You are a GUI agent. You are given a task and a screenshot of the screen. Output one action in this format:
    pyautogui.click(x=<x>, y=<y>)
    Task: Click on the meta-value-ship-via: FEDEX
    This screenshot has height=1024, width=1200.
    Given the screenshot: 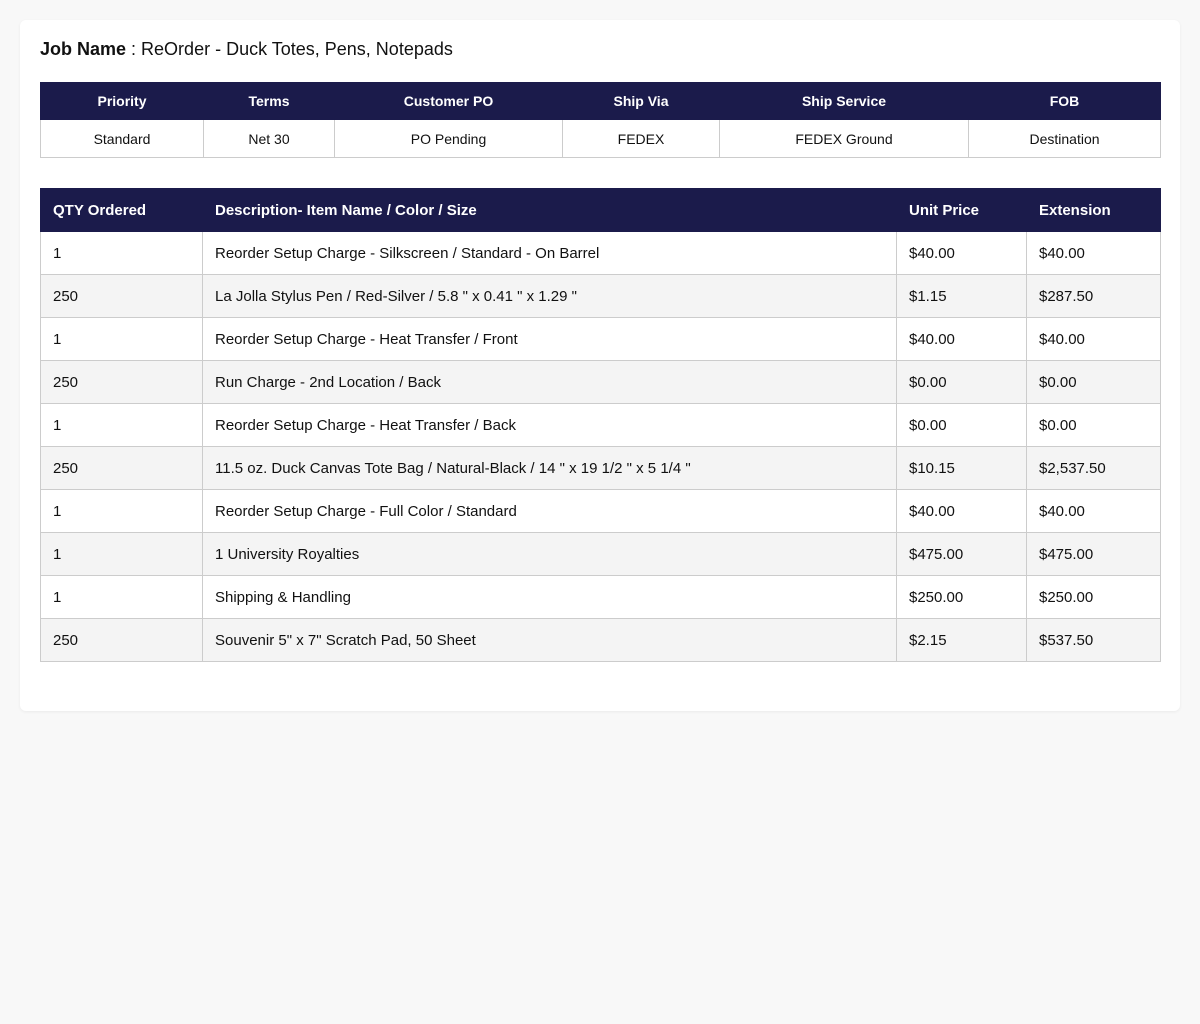 What is the action you would take?
    pyautogui.click(x=641, y=138)
    